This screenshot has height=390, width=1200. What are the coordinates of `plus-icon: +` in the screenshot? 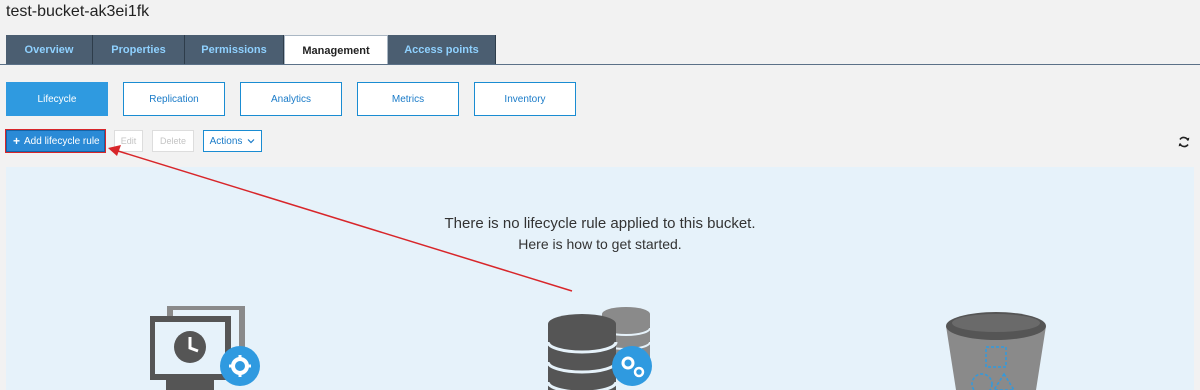 It's located at (17, 141).